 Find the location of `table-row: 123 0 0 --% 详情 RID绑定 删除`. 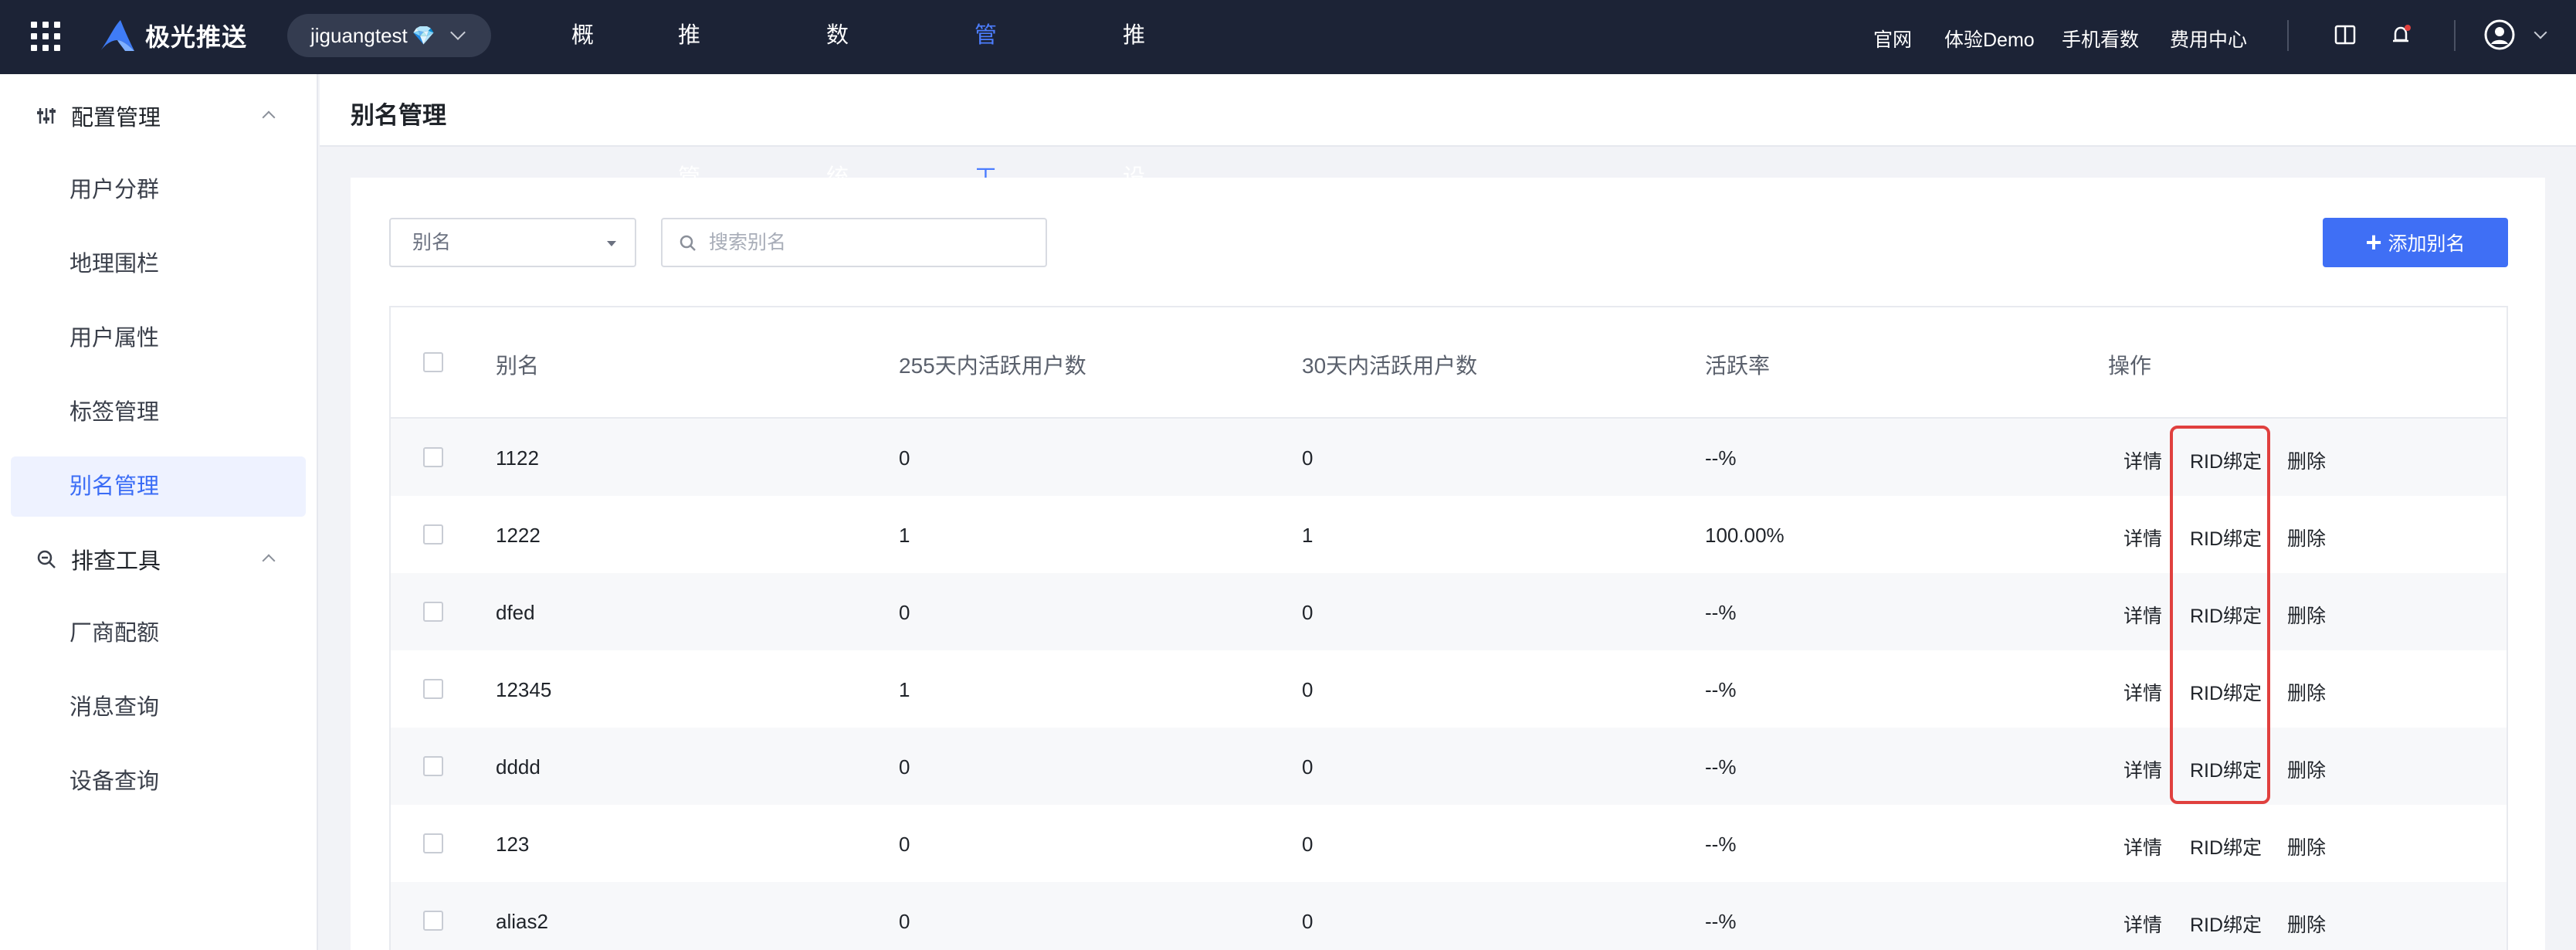

table-row: 123 0 0 --% 详情 RID绑定 删除 is located at coordinates (1449, 843).